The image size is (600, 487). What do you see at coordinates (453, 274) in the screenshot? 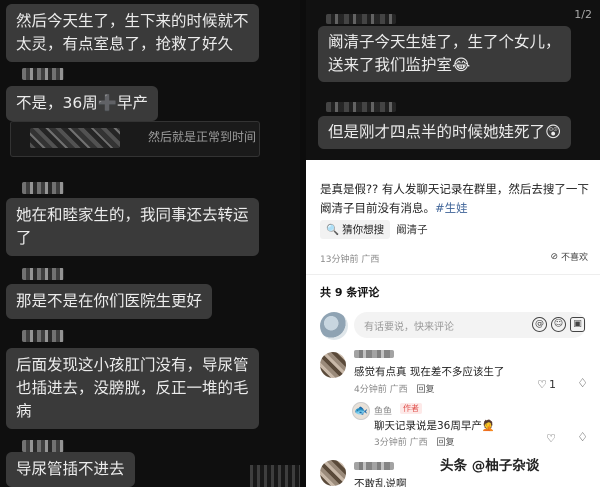
I see `divider` at bounding box center [453, 274].